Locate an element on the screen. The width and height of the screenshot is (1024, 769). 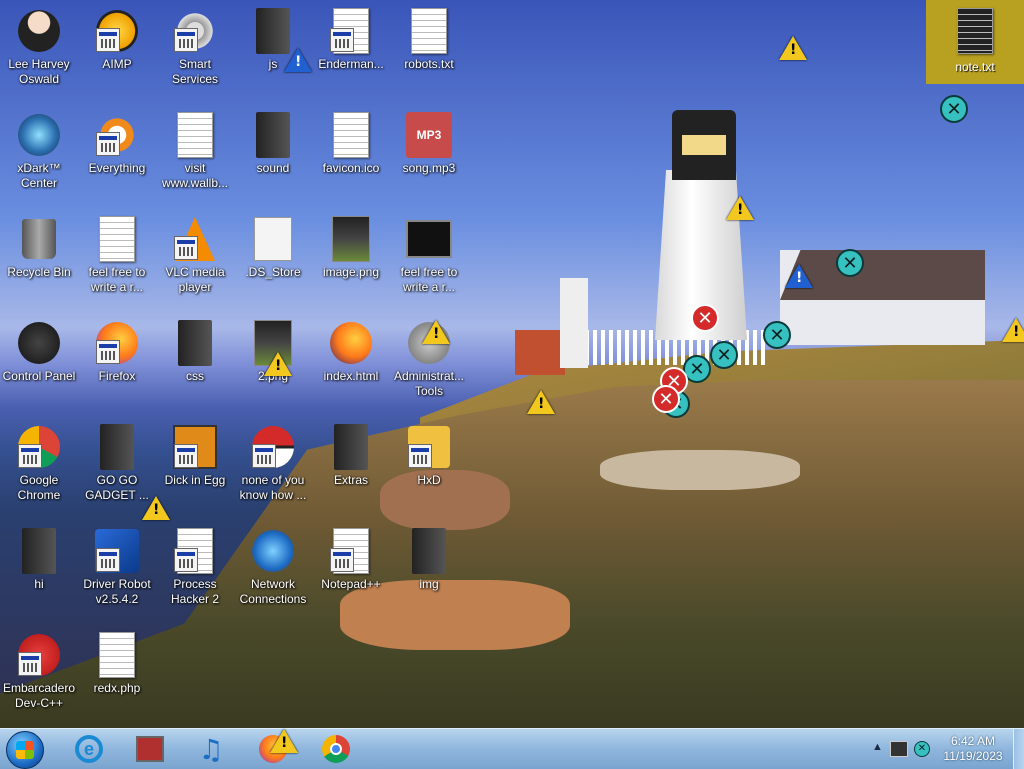
desktop-icon-label: .DS_Store is located at coordinates (273, 272).